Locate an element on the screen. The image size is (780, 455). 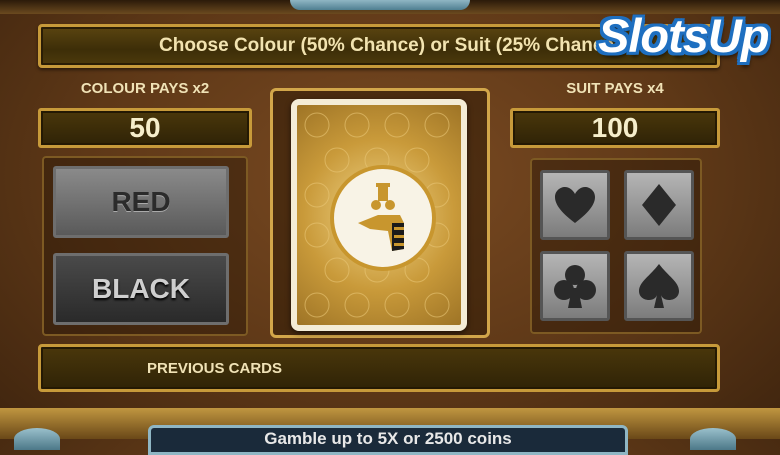
anubis-emblem-icon is located at coordinates (383, 218).